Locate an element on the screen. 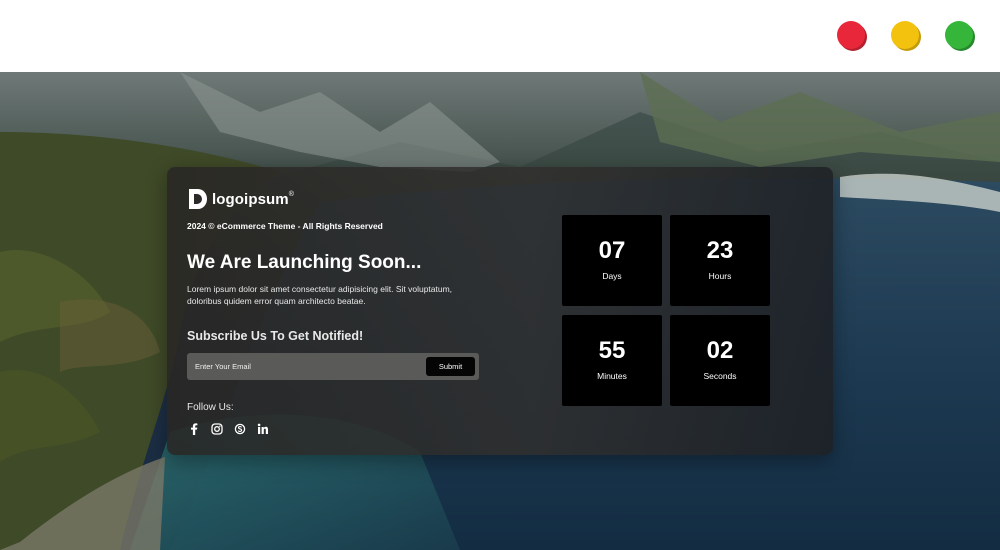 Image resolution: width=1000 pixels, height=550 pixels. follow-us-label: Follow Us: is located at coordinates (210, 407).